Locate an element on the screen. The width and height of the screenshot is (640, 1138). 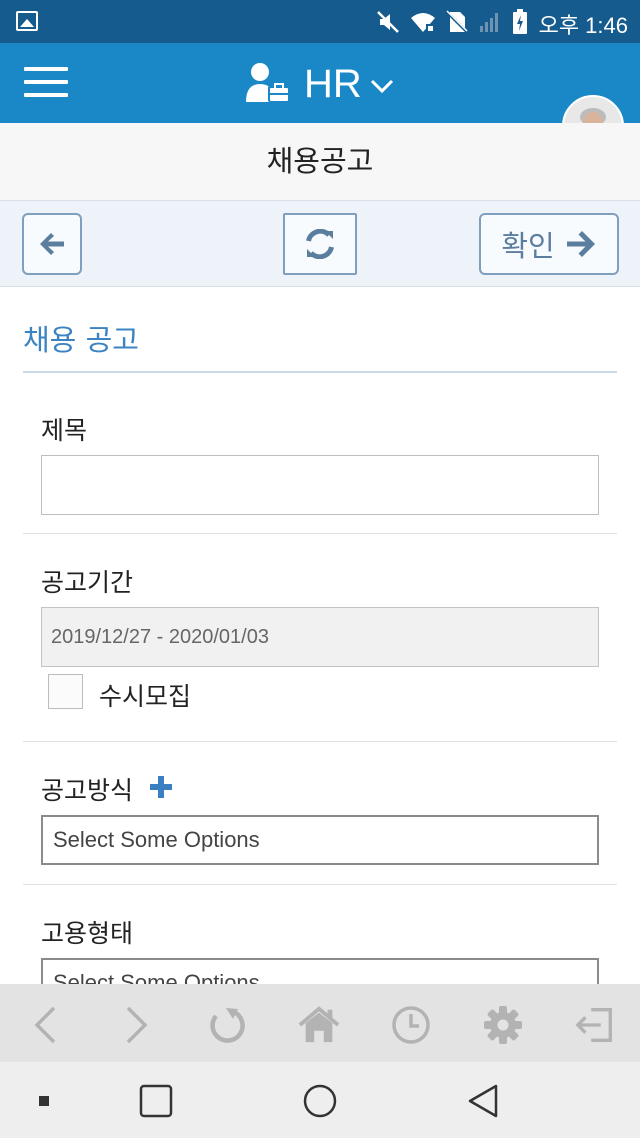
method-select: Select Some Options is located at coordinates (320, 840).